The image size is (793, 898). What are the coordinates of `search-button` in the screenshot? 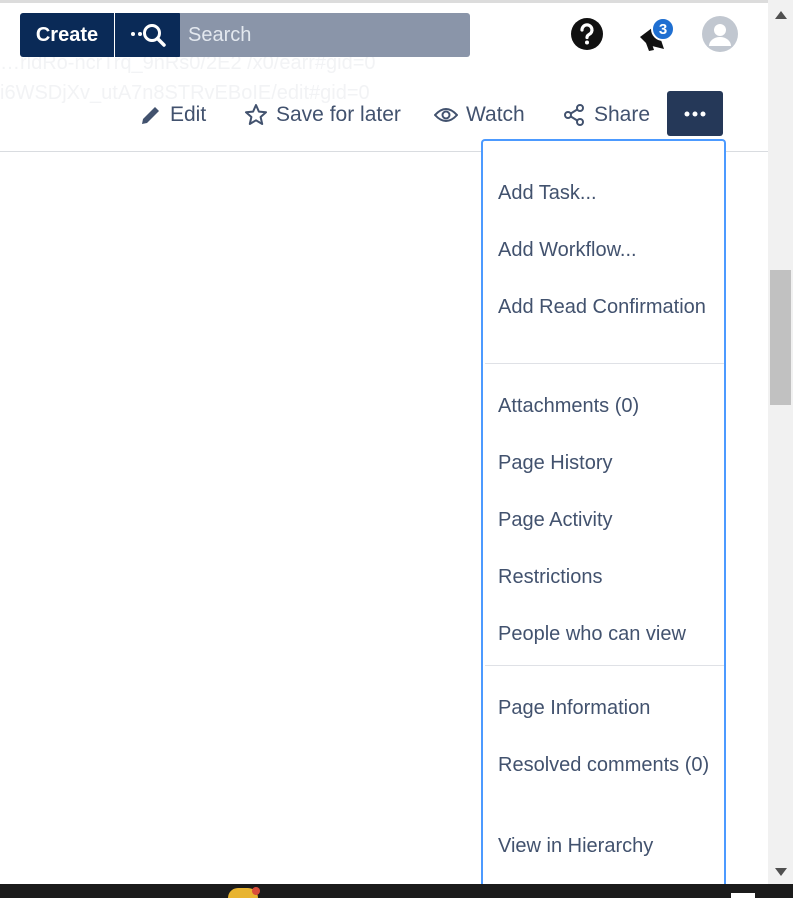 It's located at (148, 35).